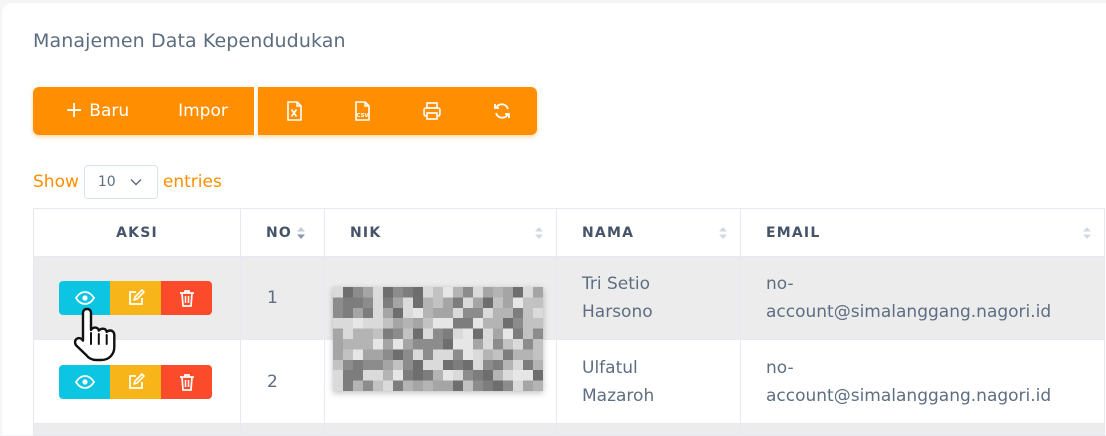  Describe the element at coordinates (648, 381) in the screenshot. I see `nama-cell: Ulfatul Mazaroh` at that location.